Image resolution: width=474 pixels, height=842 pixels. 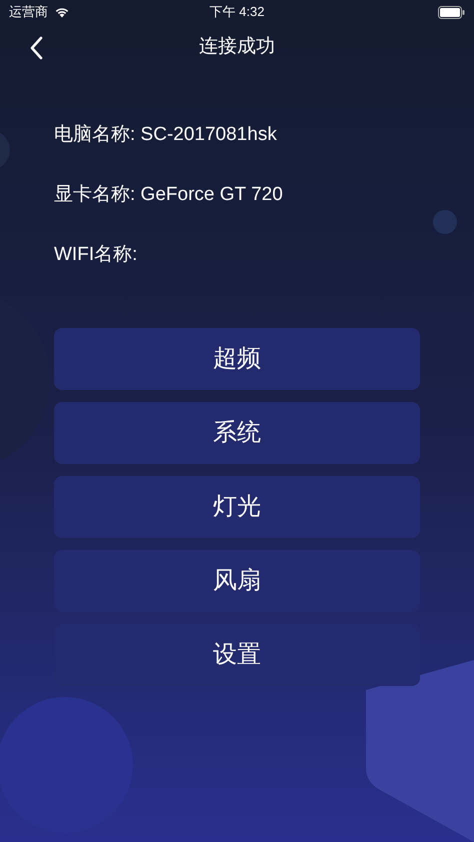 I want to click on carrier-label: 运营商, so click(x=28, y=12).